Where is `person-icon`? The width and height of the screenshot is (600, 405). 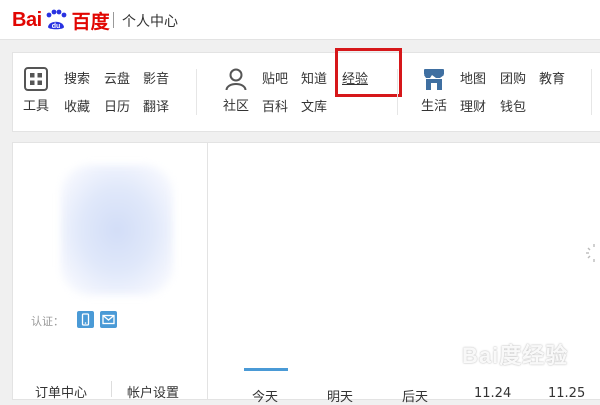
person-icon is located at coordinates (236, 79).